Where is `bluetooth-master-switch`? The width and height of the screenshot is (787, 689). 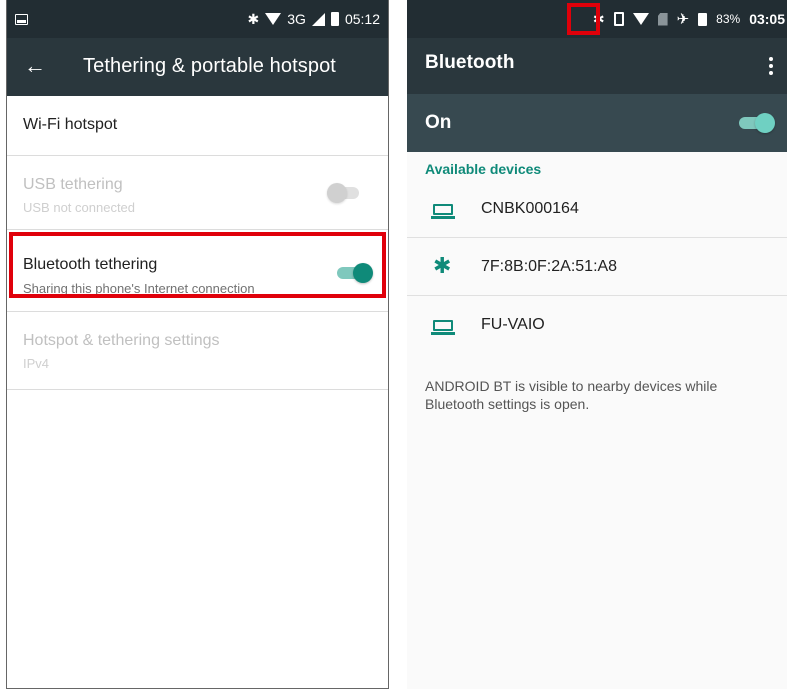 bluetooth-master-switch is located at coordinates (757, 123).